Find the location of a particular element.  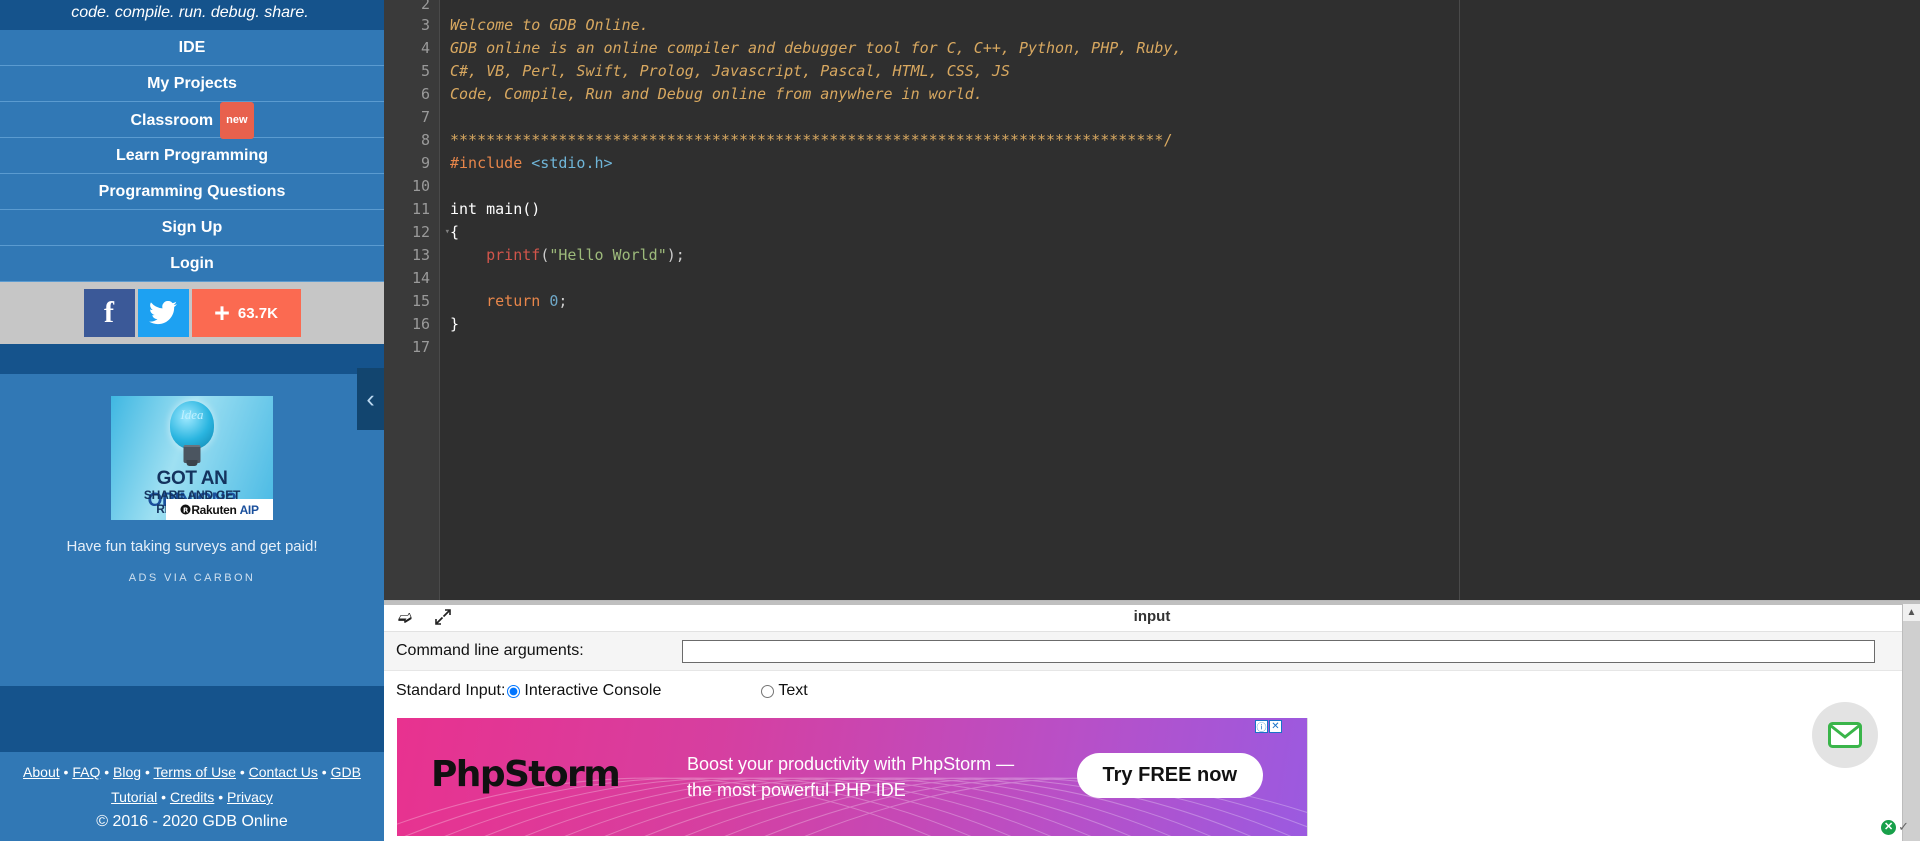

sidebar-item-classroom: Classroom new is located at coordinates (192, 120).